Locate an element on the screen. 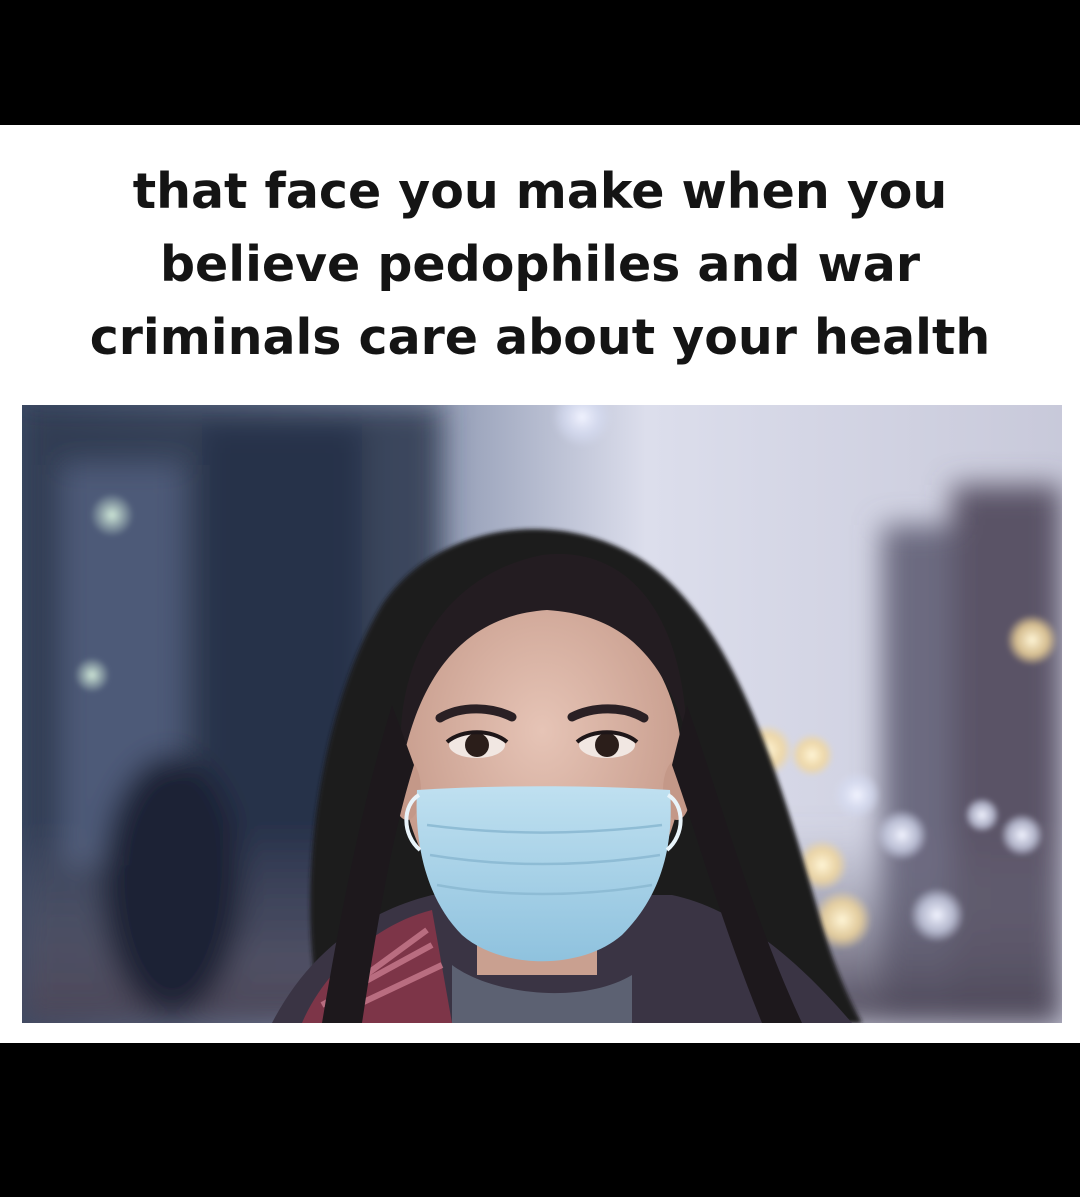  bottom-black-bar is located at coordinates (540, 1120).